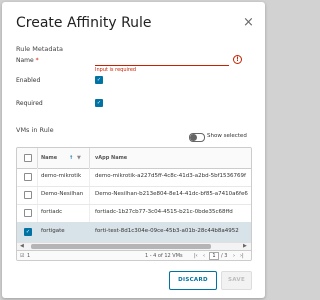 The image size is (320, 300). I want to click on required-marker: *, so click(37, 60).